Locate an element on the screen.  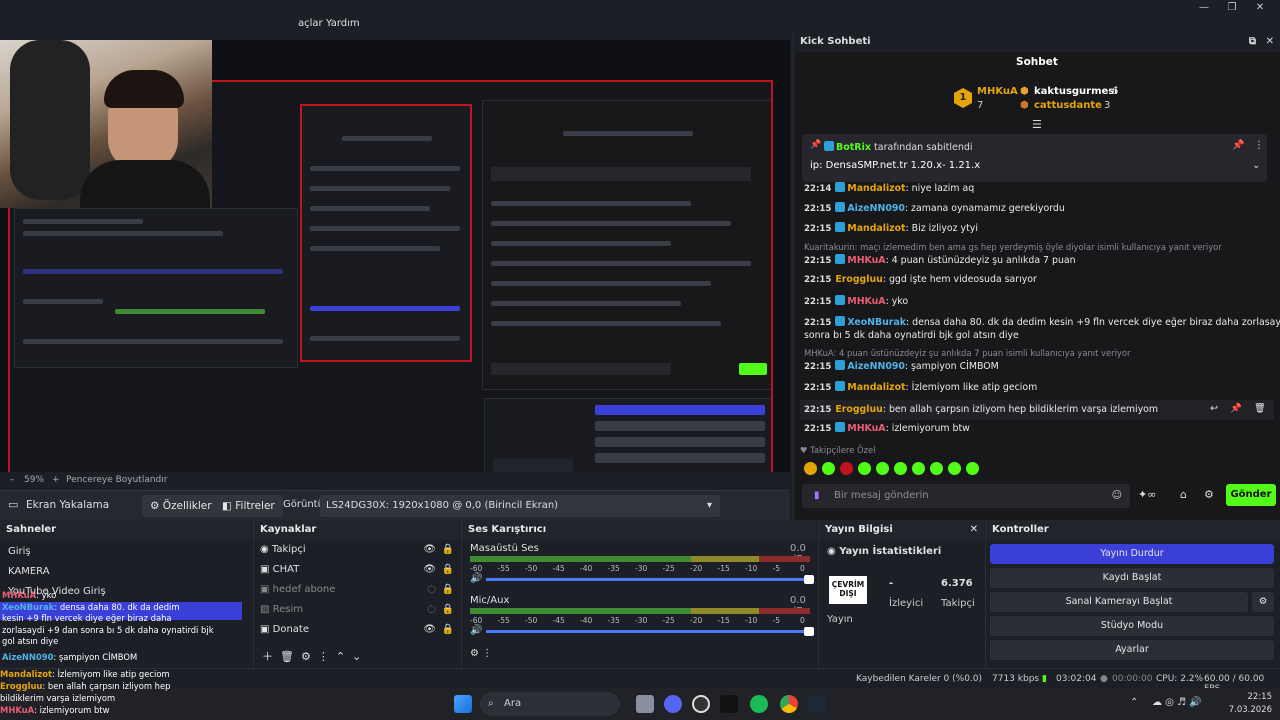
obs-icon is located at coordinates (701, 704).